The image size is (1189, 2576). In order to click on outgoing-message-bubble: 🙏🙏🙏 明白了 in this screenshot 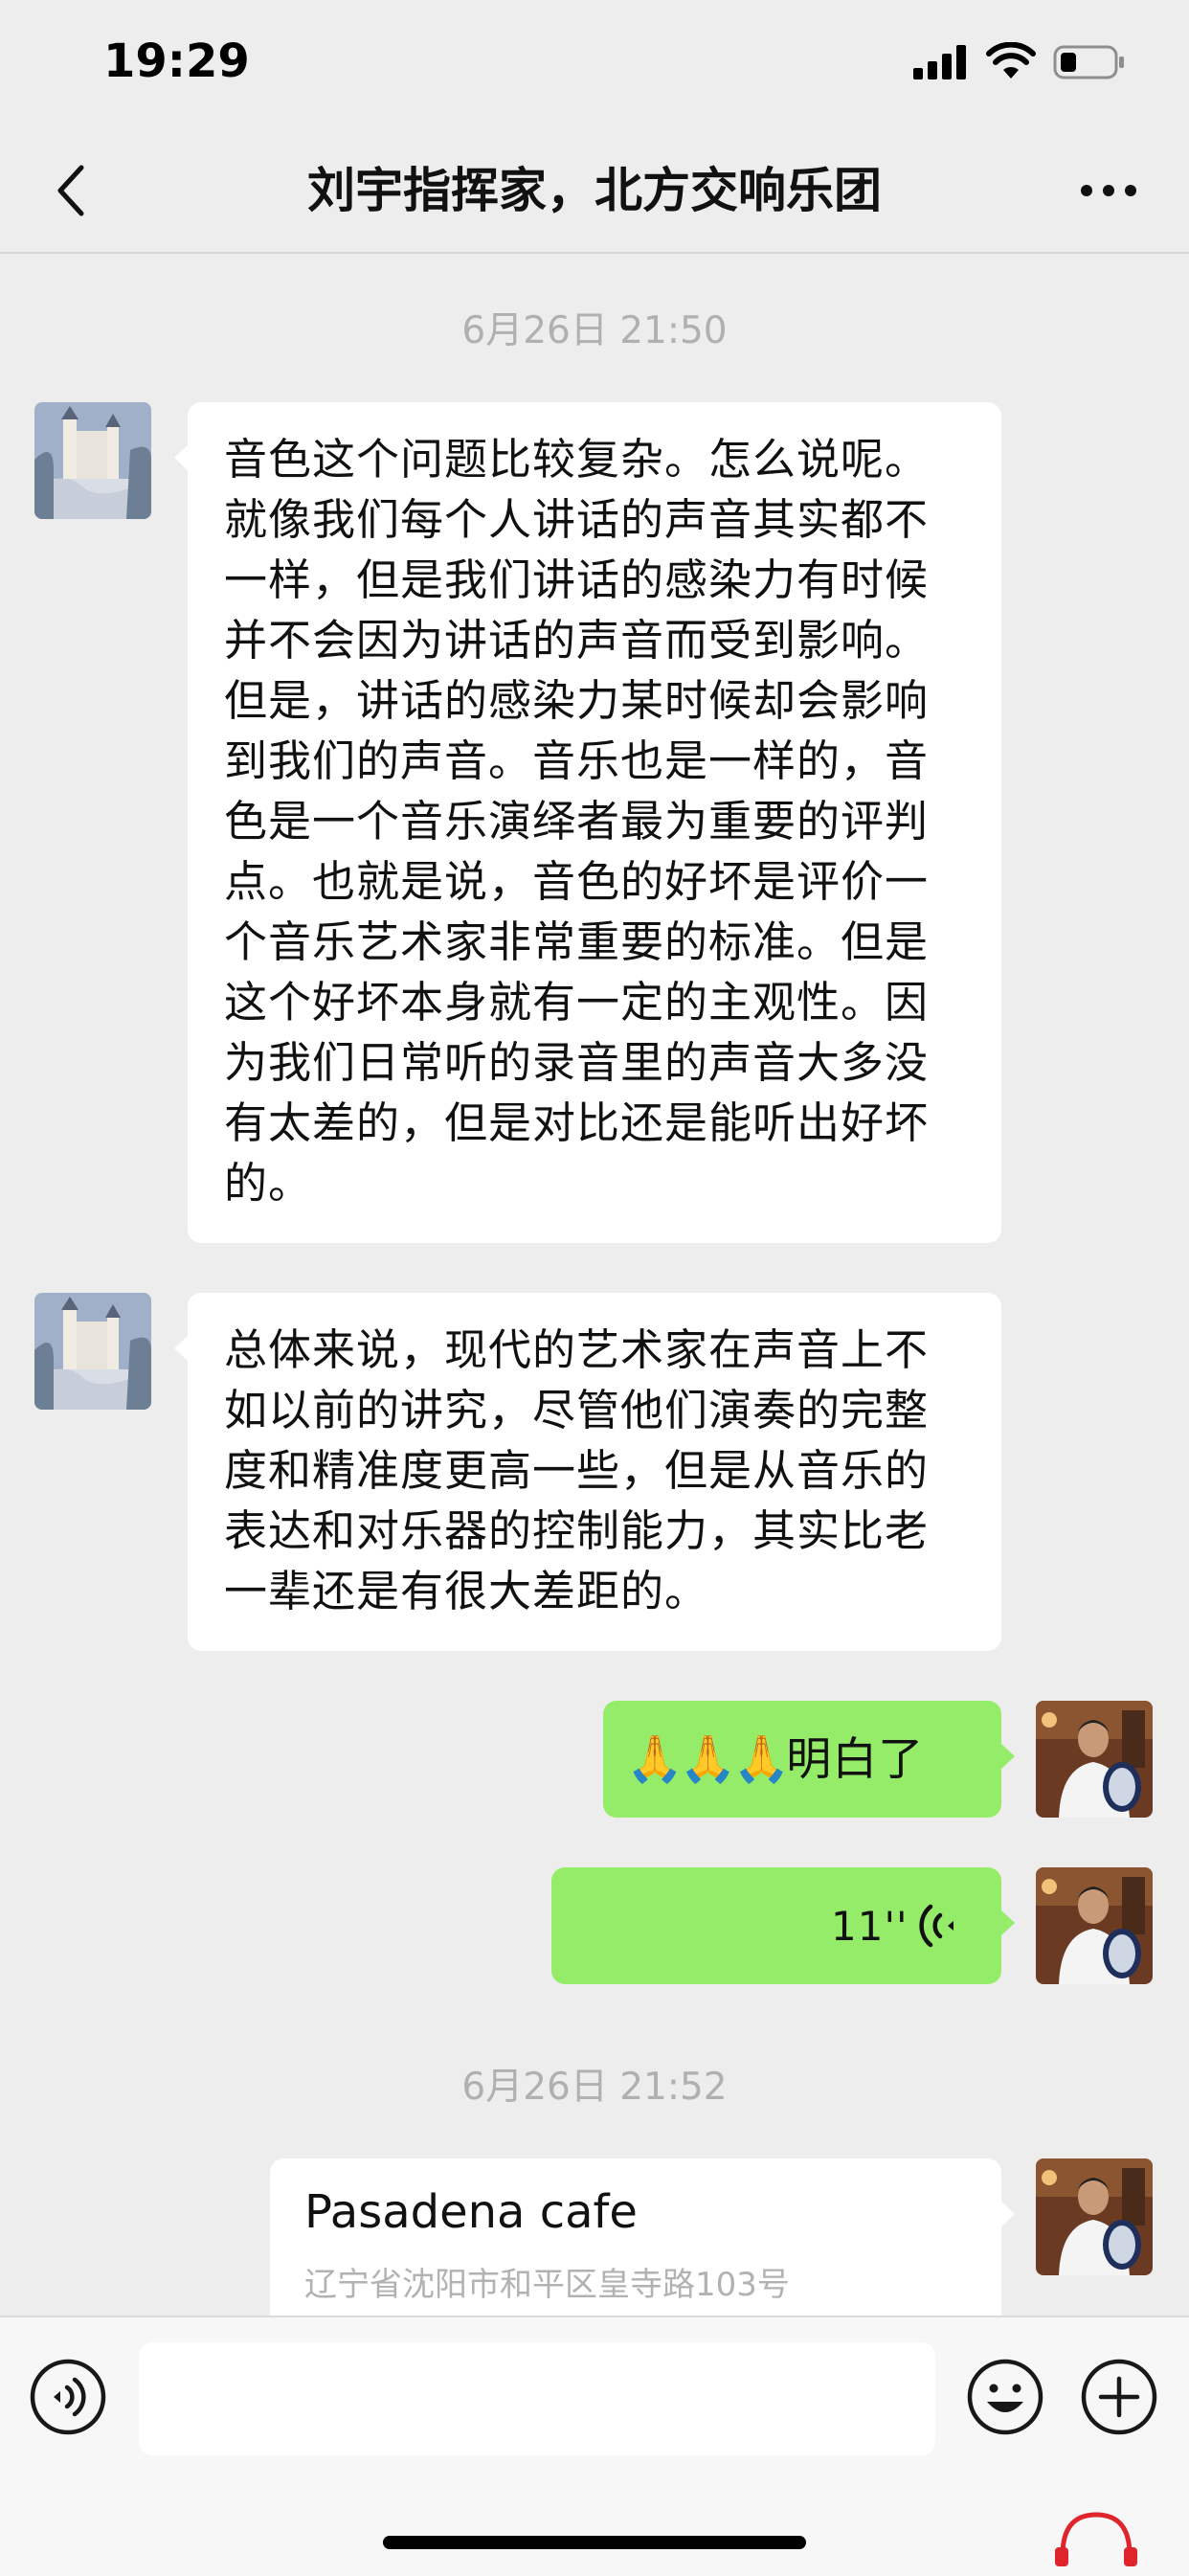, I will do `click(809, 1759)`.